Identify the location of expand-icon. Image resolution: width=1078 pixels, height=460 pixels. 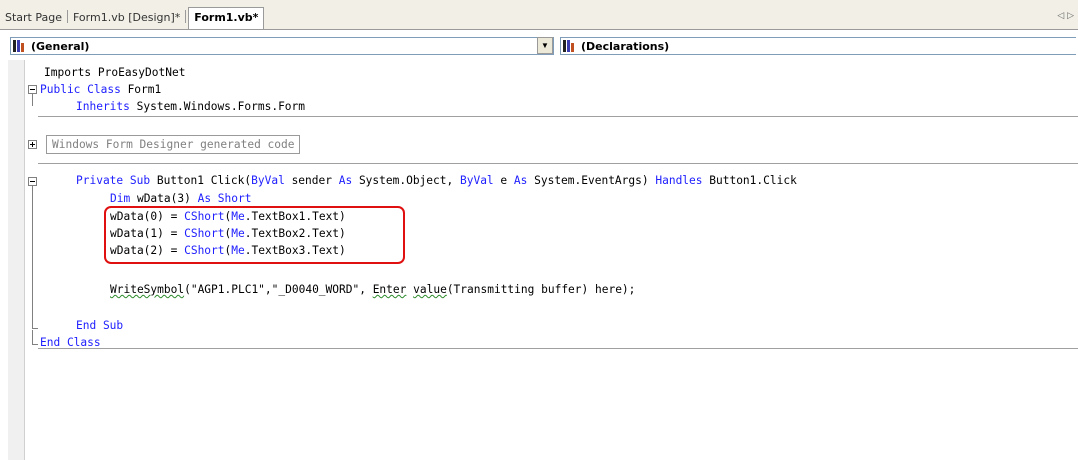
(32, 144).